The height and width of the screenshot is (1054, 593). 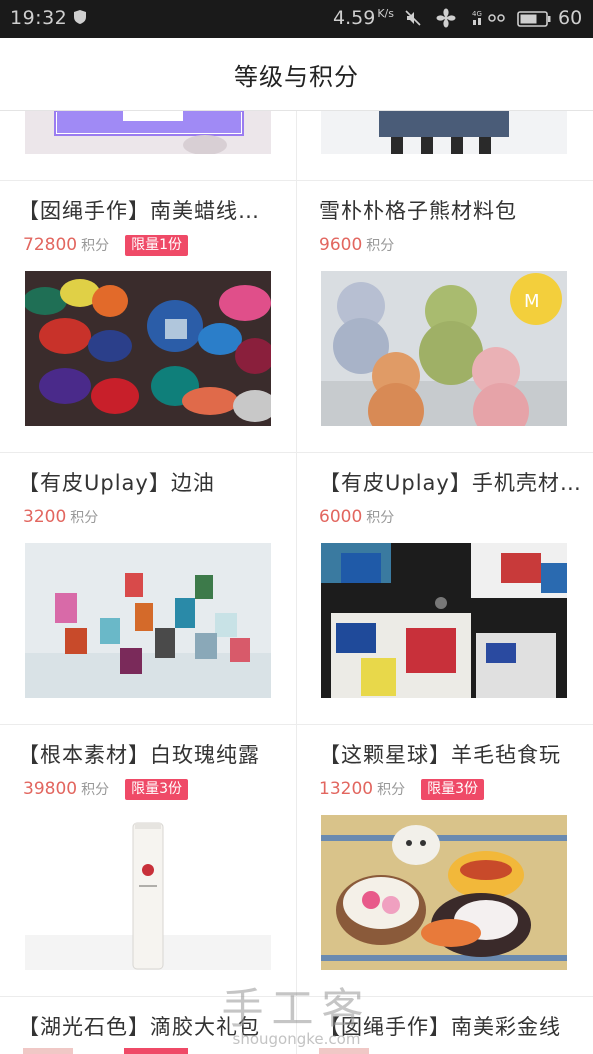 I want to click on product-card: 雪朴朴格子熊材料包 9600 积分 M, so click(x=445, y=316).